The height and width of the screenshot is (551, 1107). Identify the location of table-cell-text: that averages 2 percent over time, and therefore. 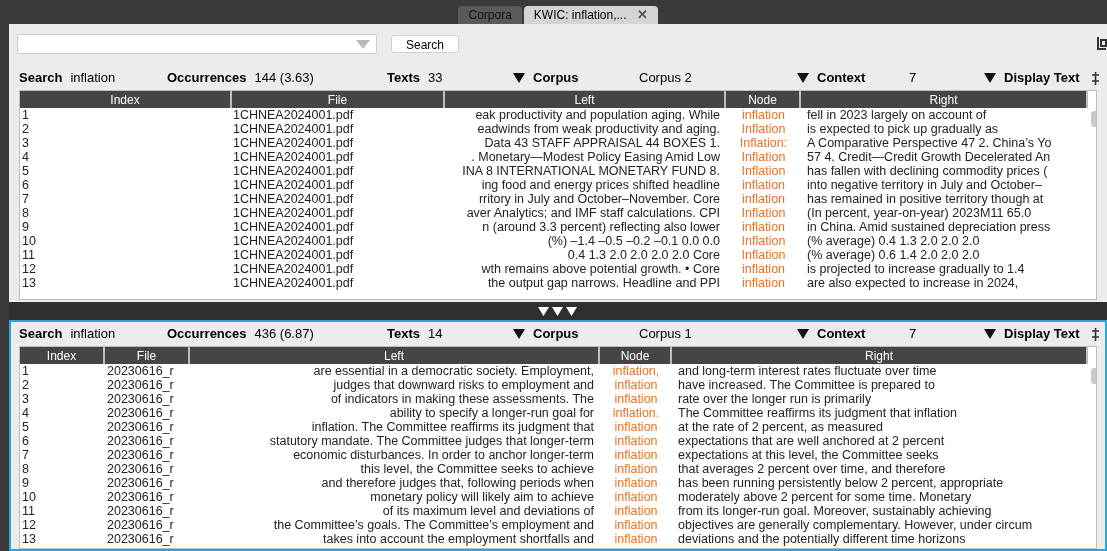
(812, 469).